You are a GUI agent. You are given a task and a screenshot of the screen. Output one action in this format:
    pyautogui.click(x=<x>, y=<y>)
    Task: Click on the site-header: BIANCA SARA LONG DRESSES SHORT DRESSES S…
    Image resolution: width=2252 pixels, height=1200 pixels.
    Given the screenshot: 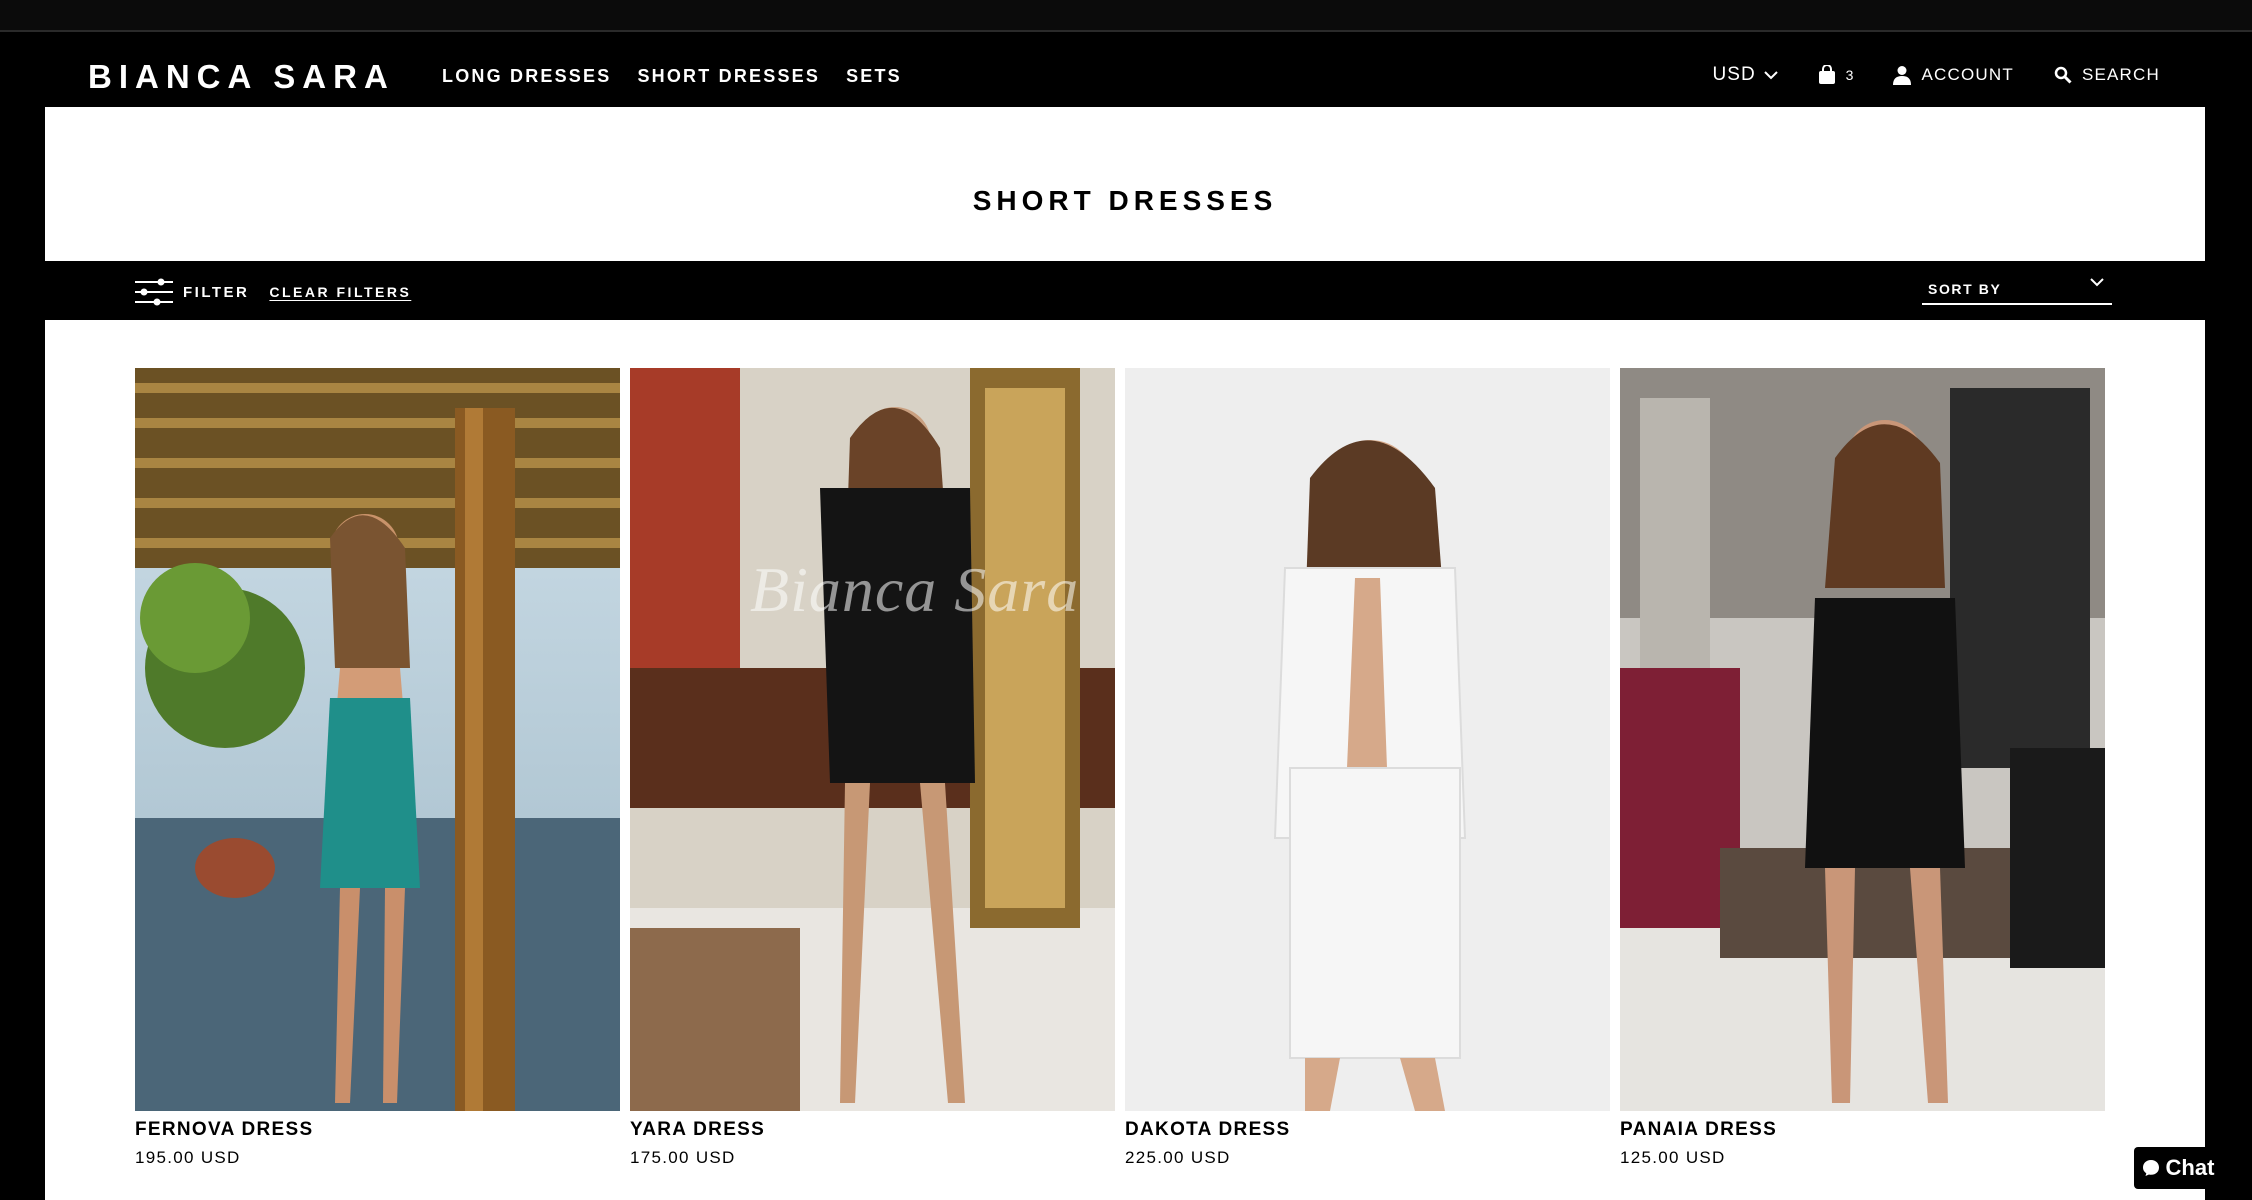 What is the action you would take?
    pyautogui.click(x=1126, y=69)
    